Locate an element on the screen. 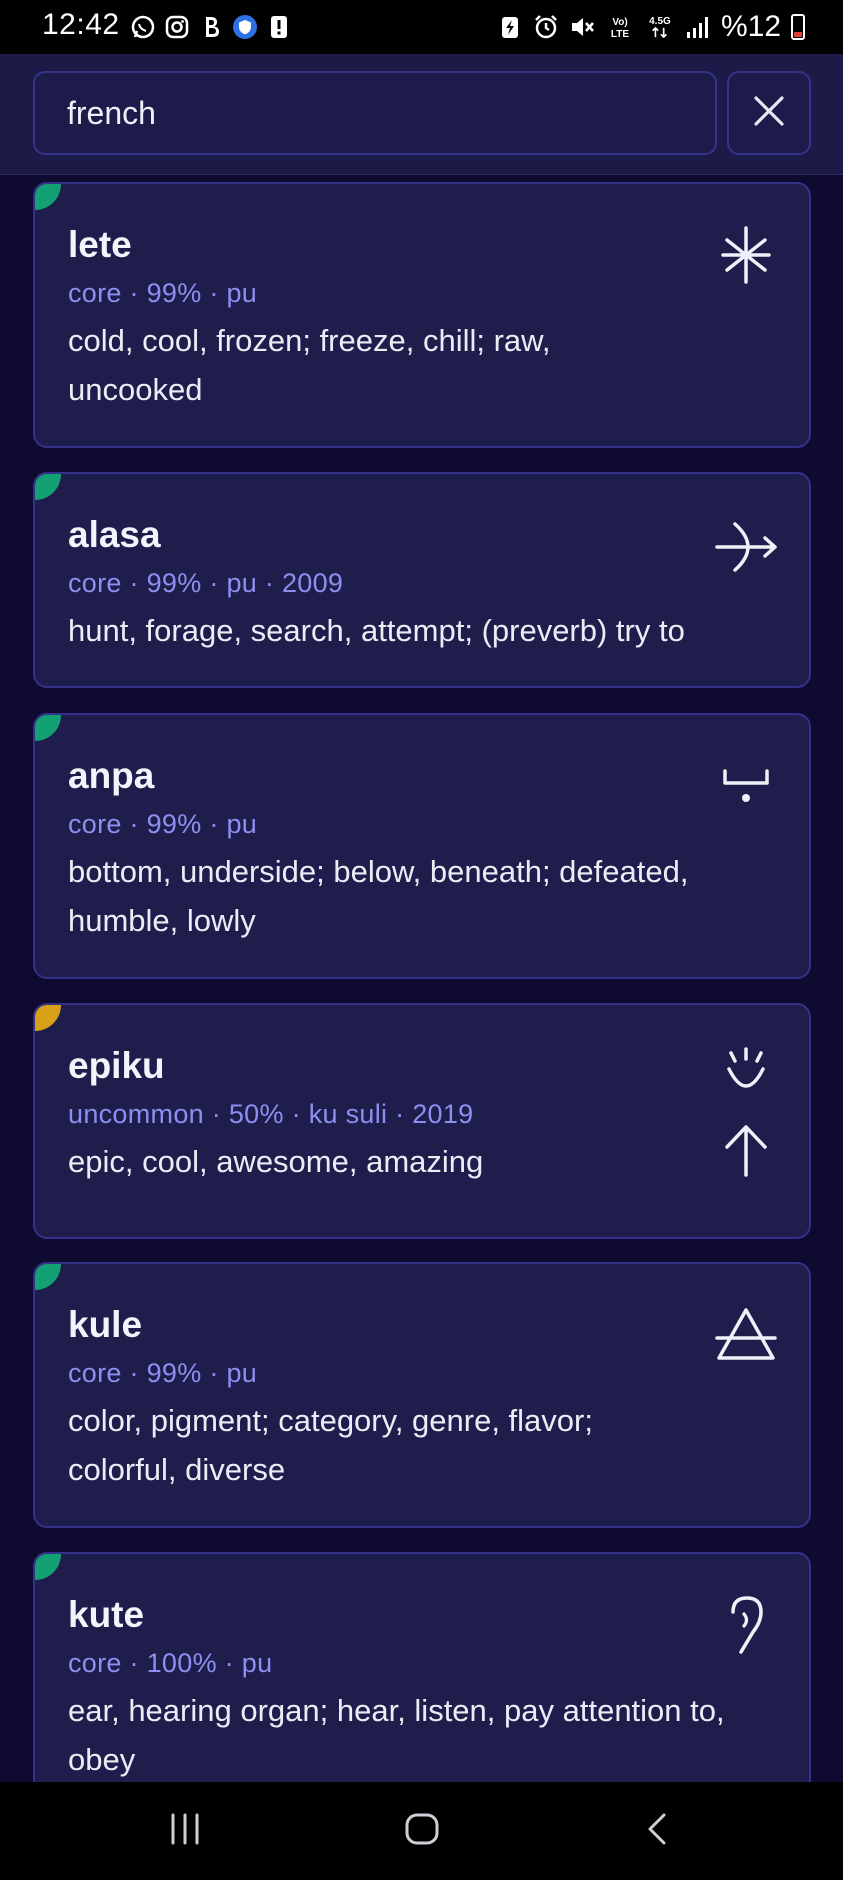 Image resolution: width=843 pixels, height=1880 pixels. network-label: 4.5G is located at coordinates (660, 21).